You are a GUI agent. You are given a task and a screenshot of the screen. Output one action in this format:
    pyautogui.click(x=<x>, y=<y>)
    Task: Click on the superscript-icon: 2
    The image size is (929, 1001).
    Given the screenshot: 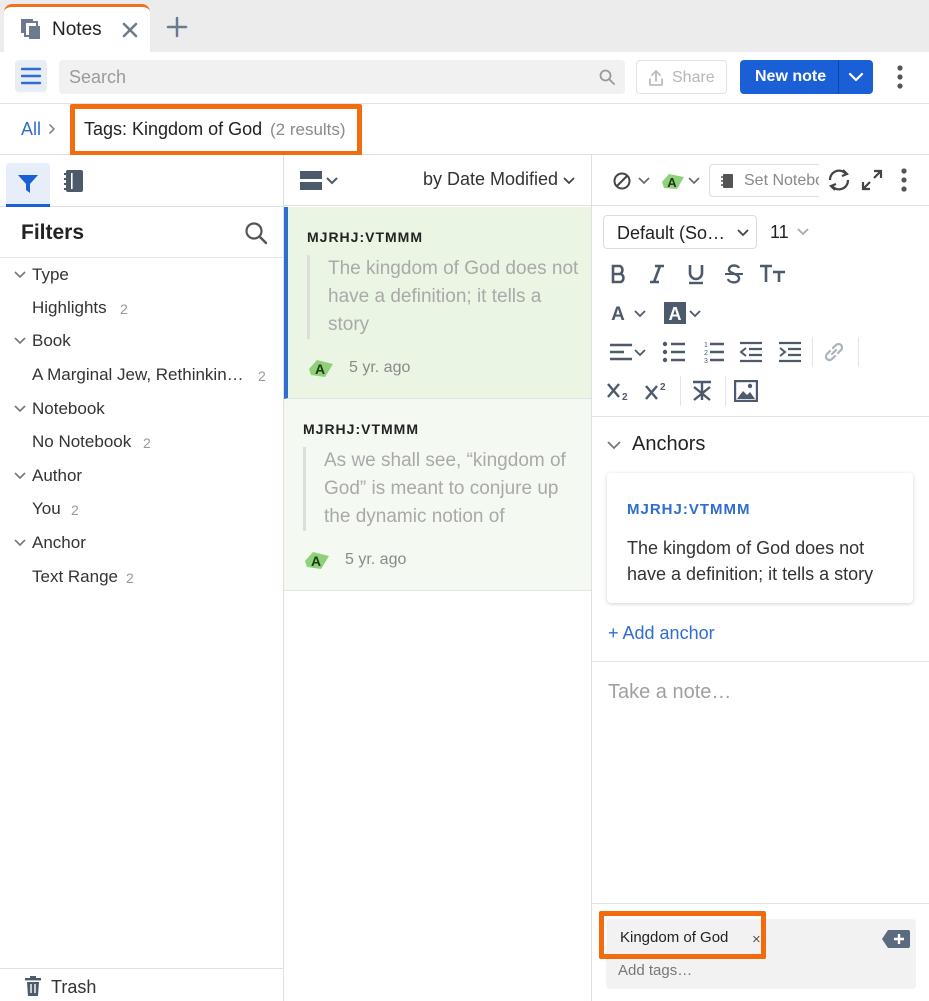 What is the action you would take?
    pyautogui.click(x=657, y=391)
    